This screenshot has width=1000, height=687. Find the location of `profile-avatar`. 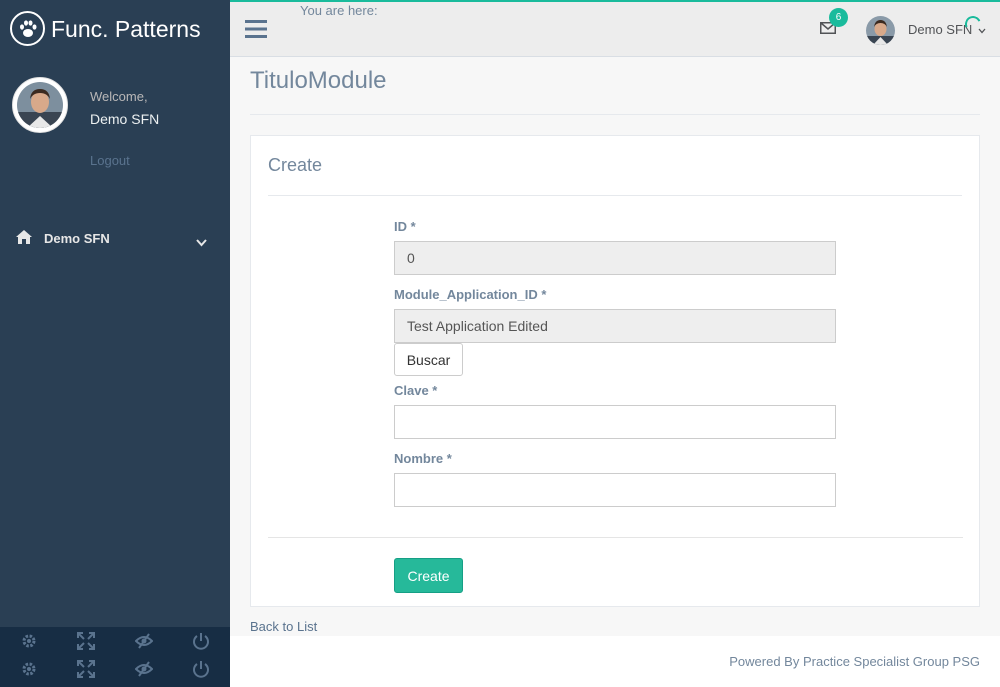

profile-avatar is located at coordinates (40, 105).